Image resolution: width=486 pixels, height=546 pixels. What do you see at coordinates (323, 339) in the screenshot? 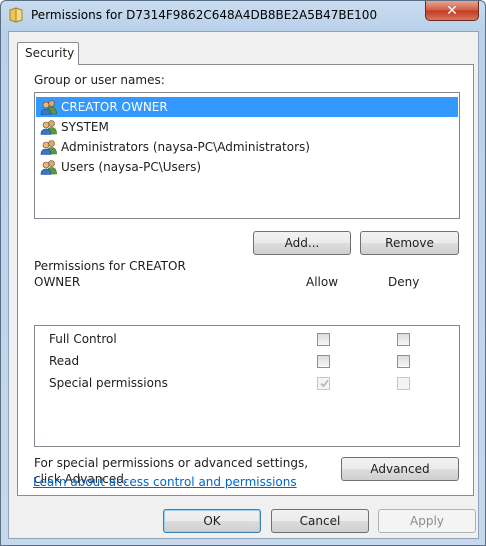
I see `full-control-allow-checkbox` at bounding box center [323, 339].